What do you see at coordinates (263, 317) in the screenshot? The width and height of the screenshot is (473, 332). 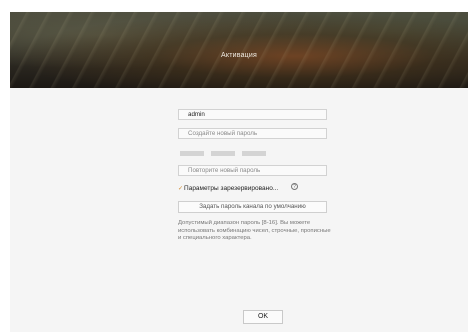 I see `ok-button: OK` at bounding box center [263, 317].